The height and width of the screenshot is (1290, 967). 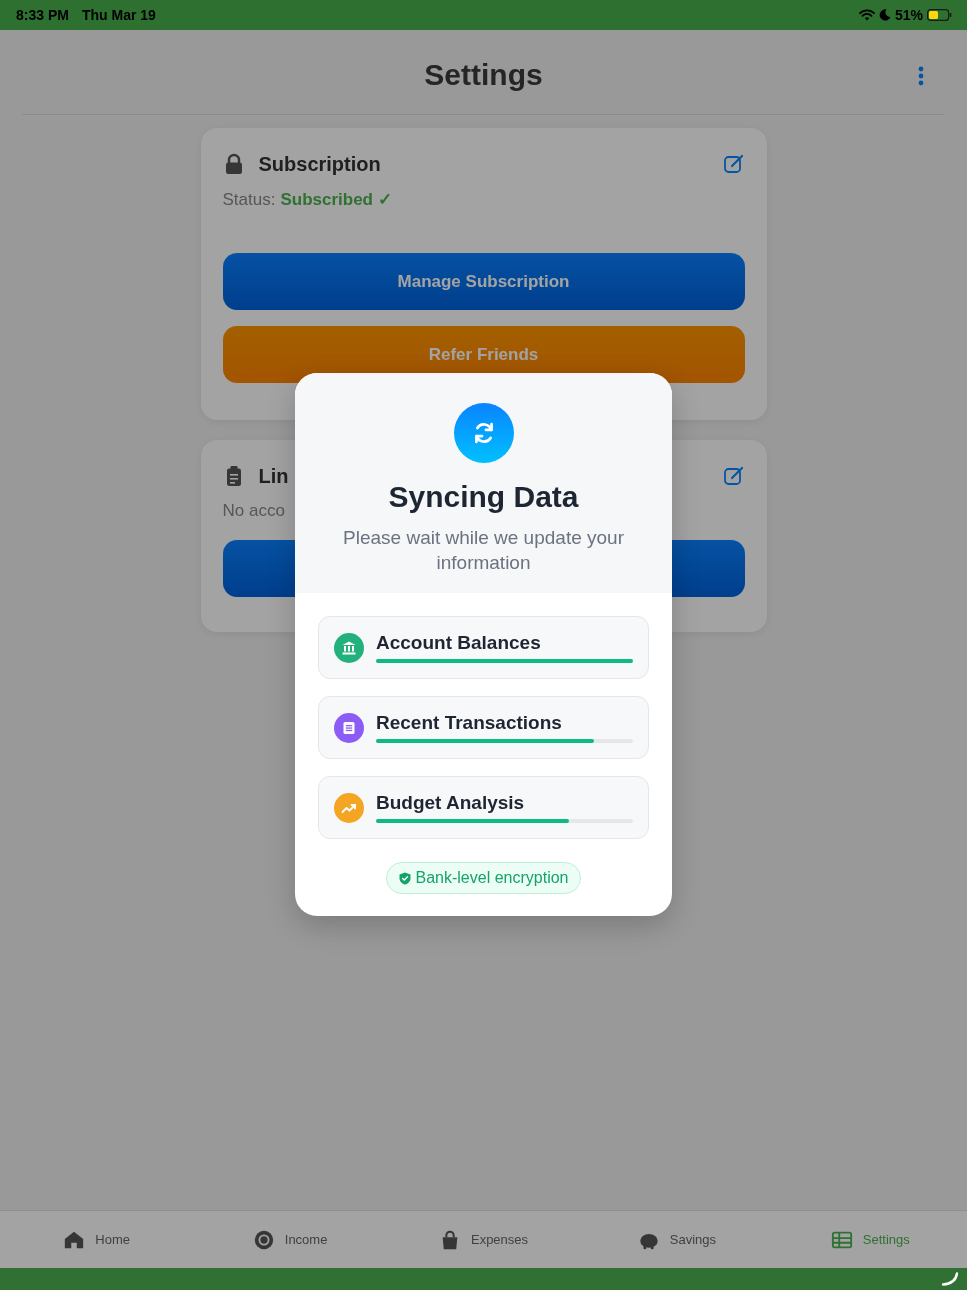 I want to click on sync-item-label: Recent Transactions, so click(x=469, y=723).